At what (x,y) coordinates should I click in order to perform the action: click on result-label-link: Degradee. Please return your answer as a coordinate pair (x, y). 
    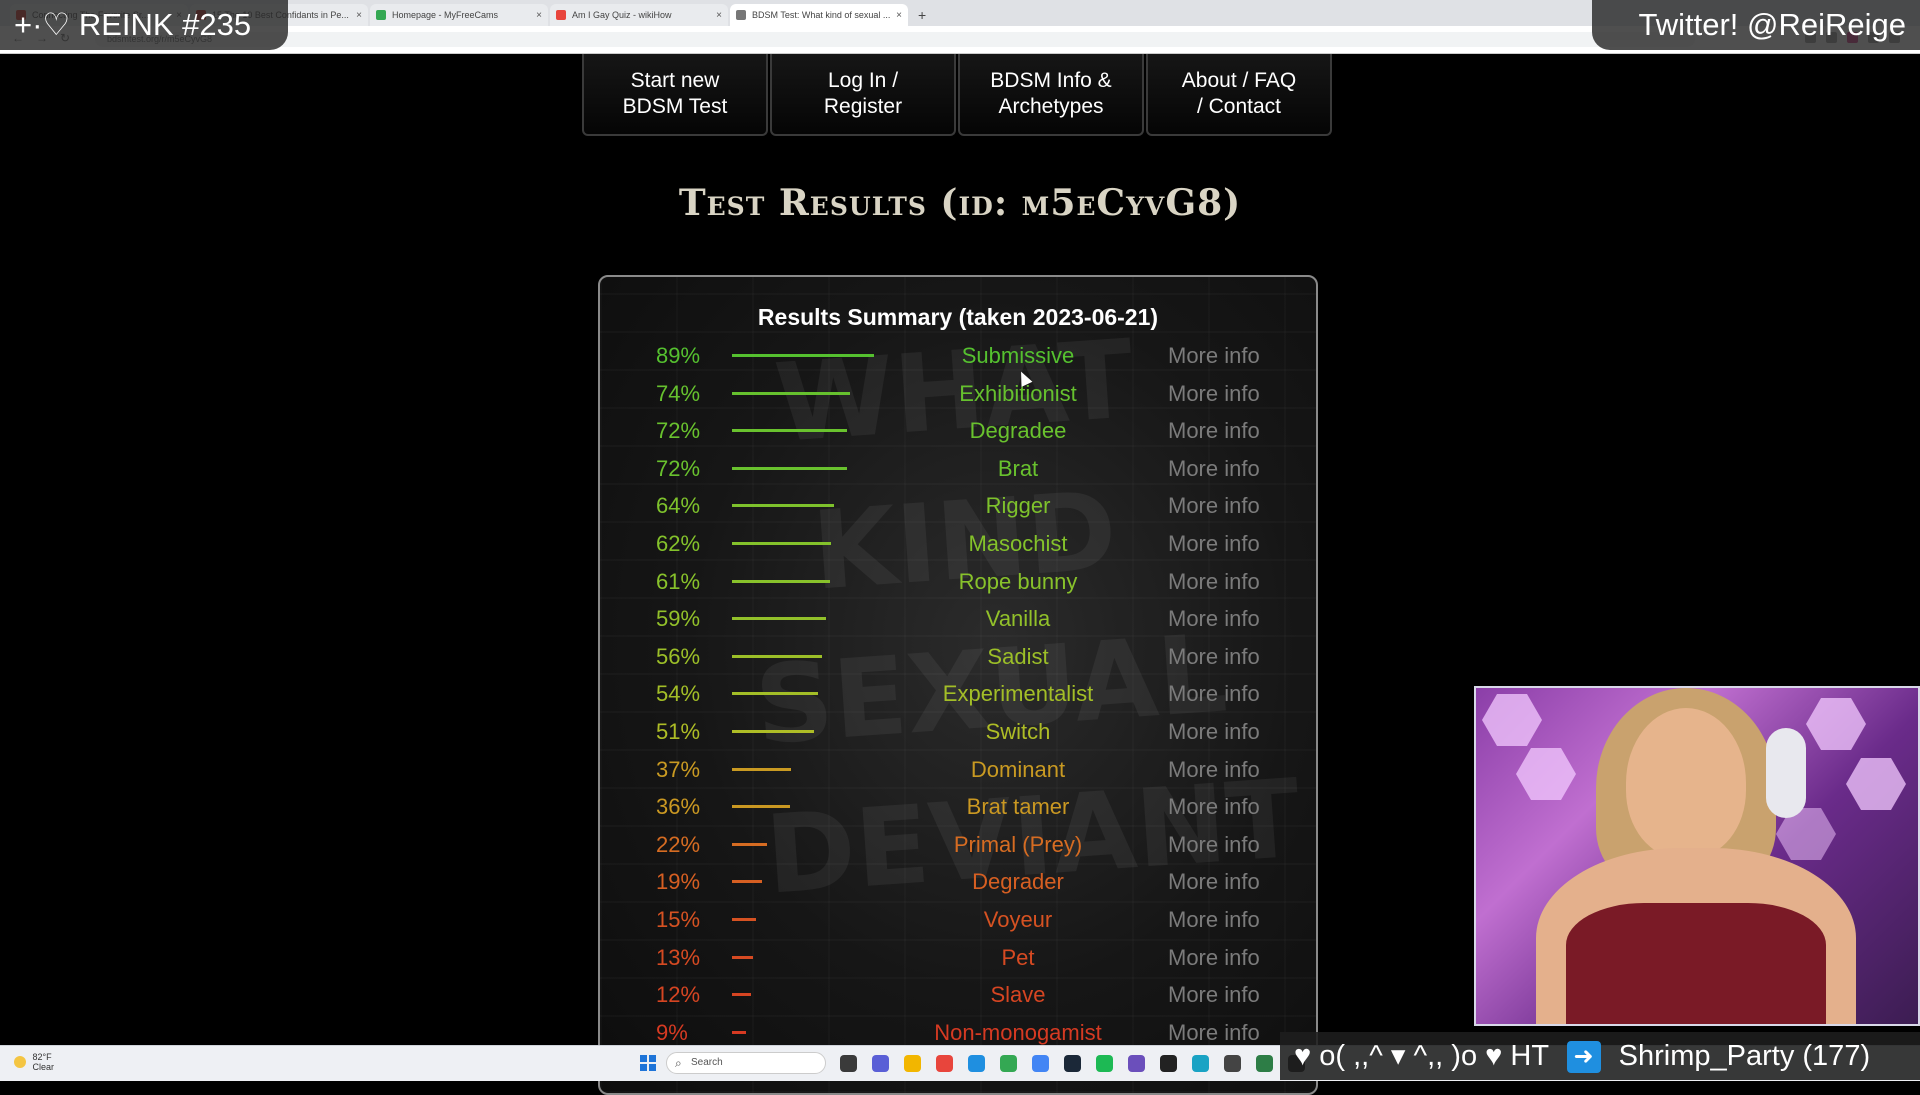
    Looking at the image, I should click on (1018, 430).